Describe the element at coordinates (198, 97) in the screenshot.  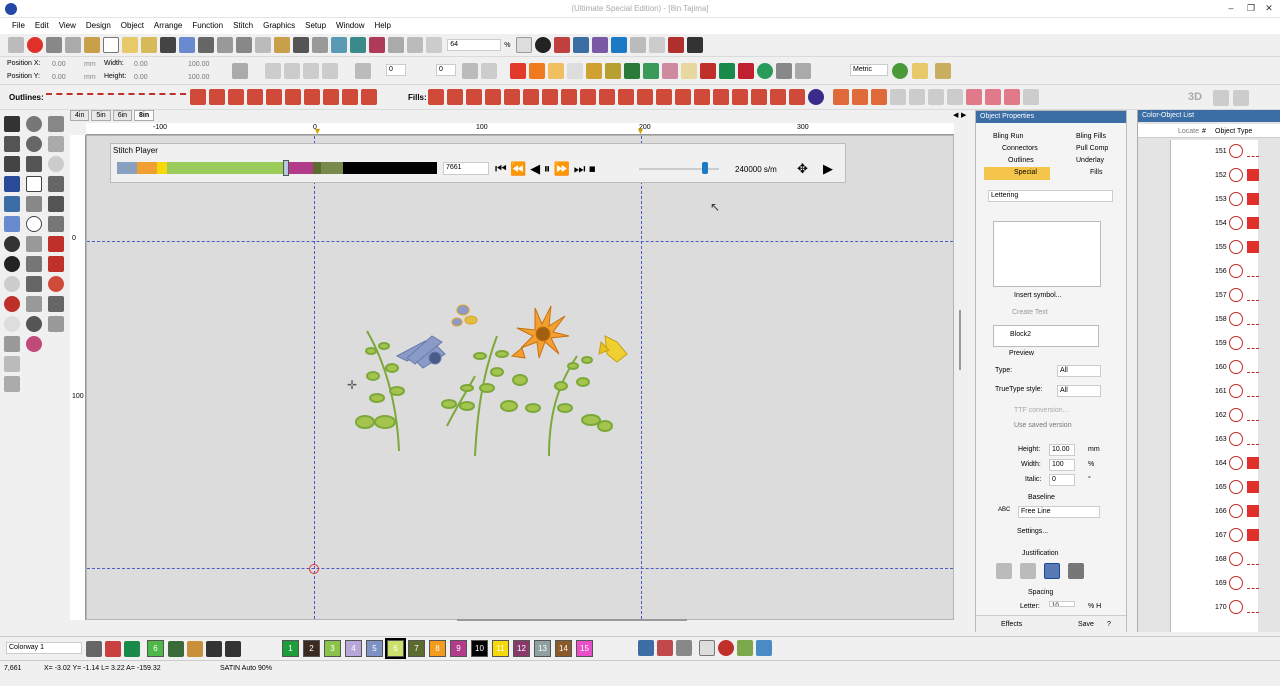
I see `outline-style-1-icon` at that location.